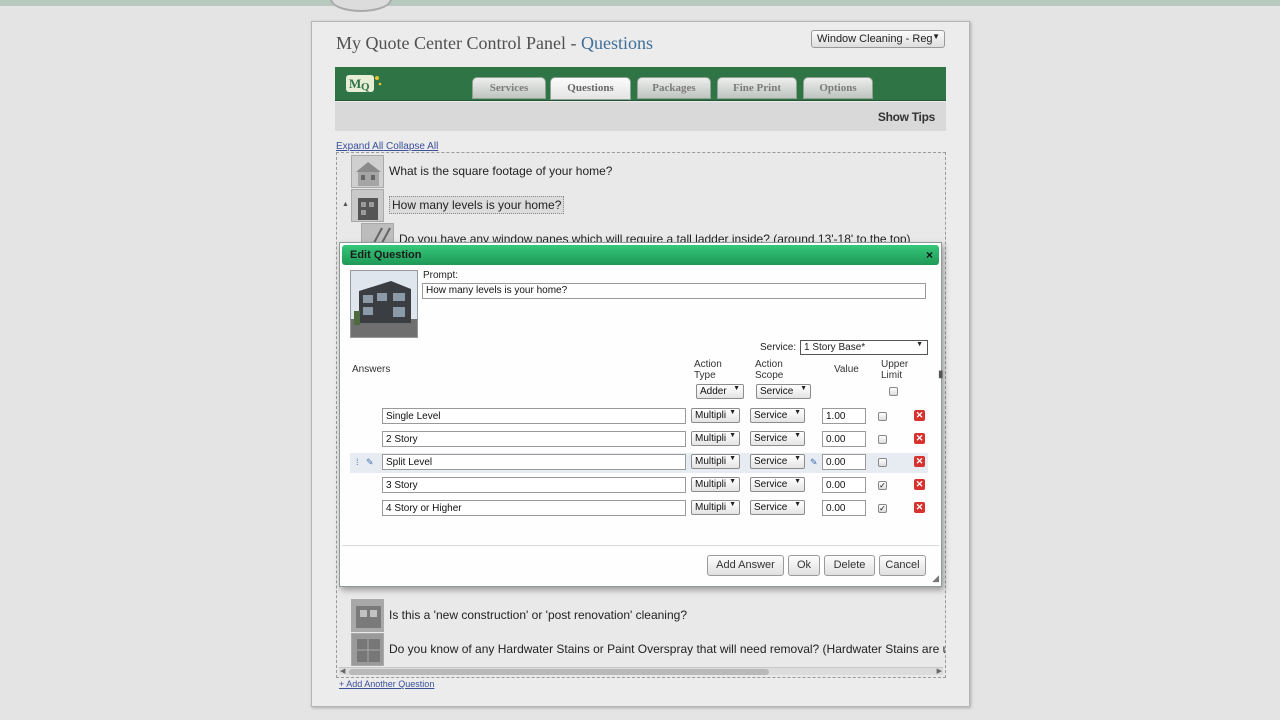 The image size is (1280, 720). I want to click on tab-fine-print-label: Fine Print, so click(757, 88).